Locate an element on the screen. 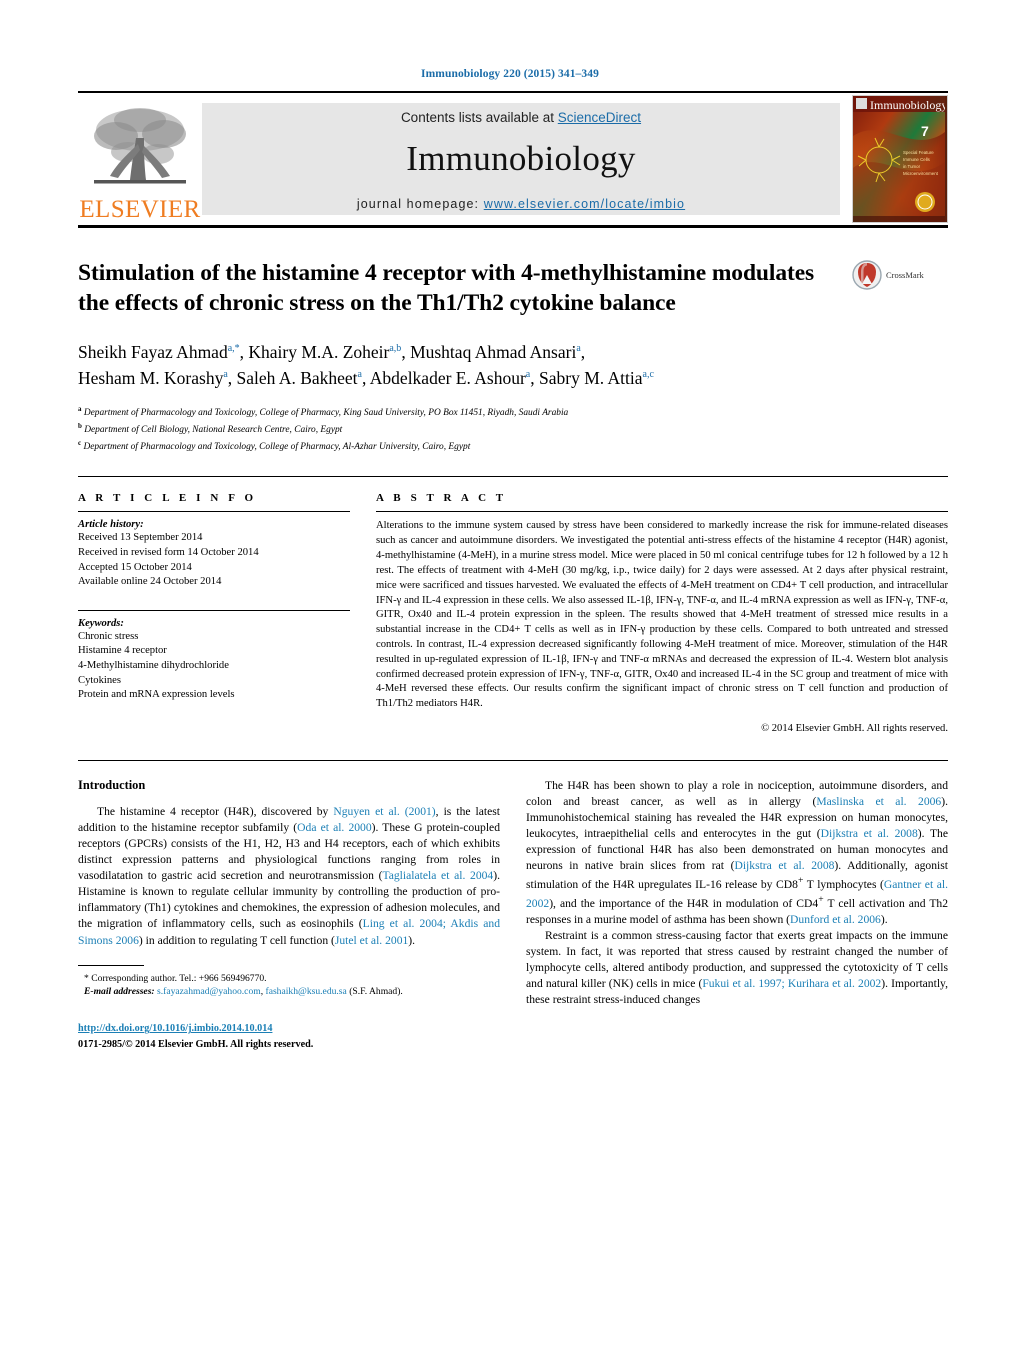 Image resolution: width=1020 pixels, height=1351 pixels. elsevier-logo: ELSEVIER is located at coordinates (140, 159).